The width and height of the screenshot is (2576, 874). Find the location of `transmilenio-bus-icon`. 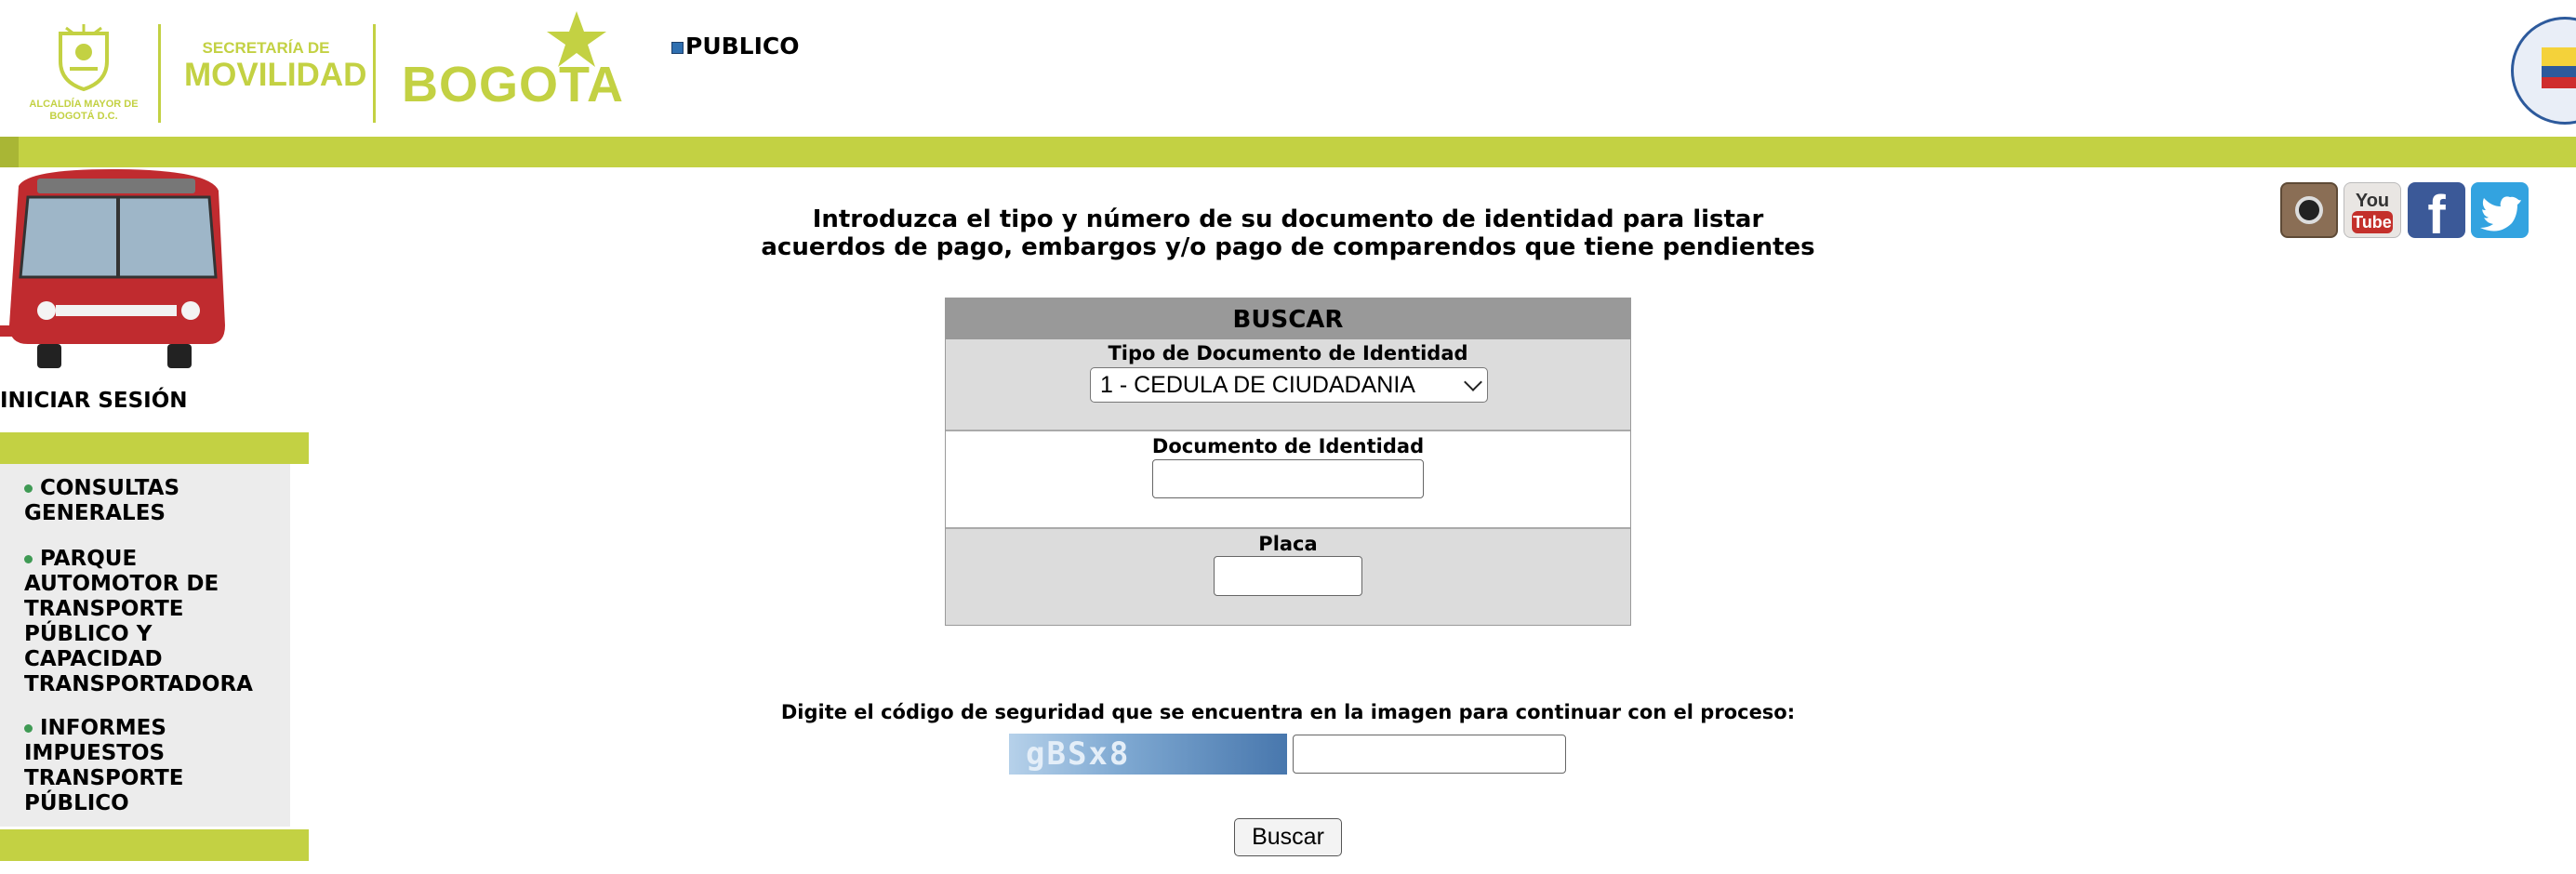

transmilenio-bus-icon is located at coordinates (112, 268).